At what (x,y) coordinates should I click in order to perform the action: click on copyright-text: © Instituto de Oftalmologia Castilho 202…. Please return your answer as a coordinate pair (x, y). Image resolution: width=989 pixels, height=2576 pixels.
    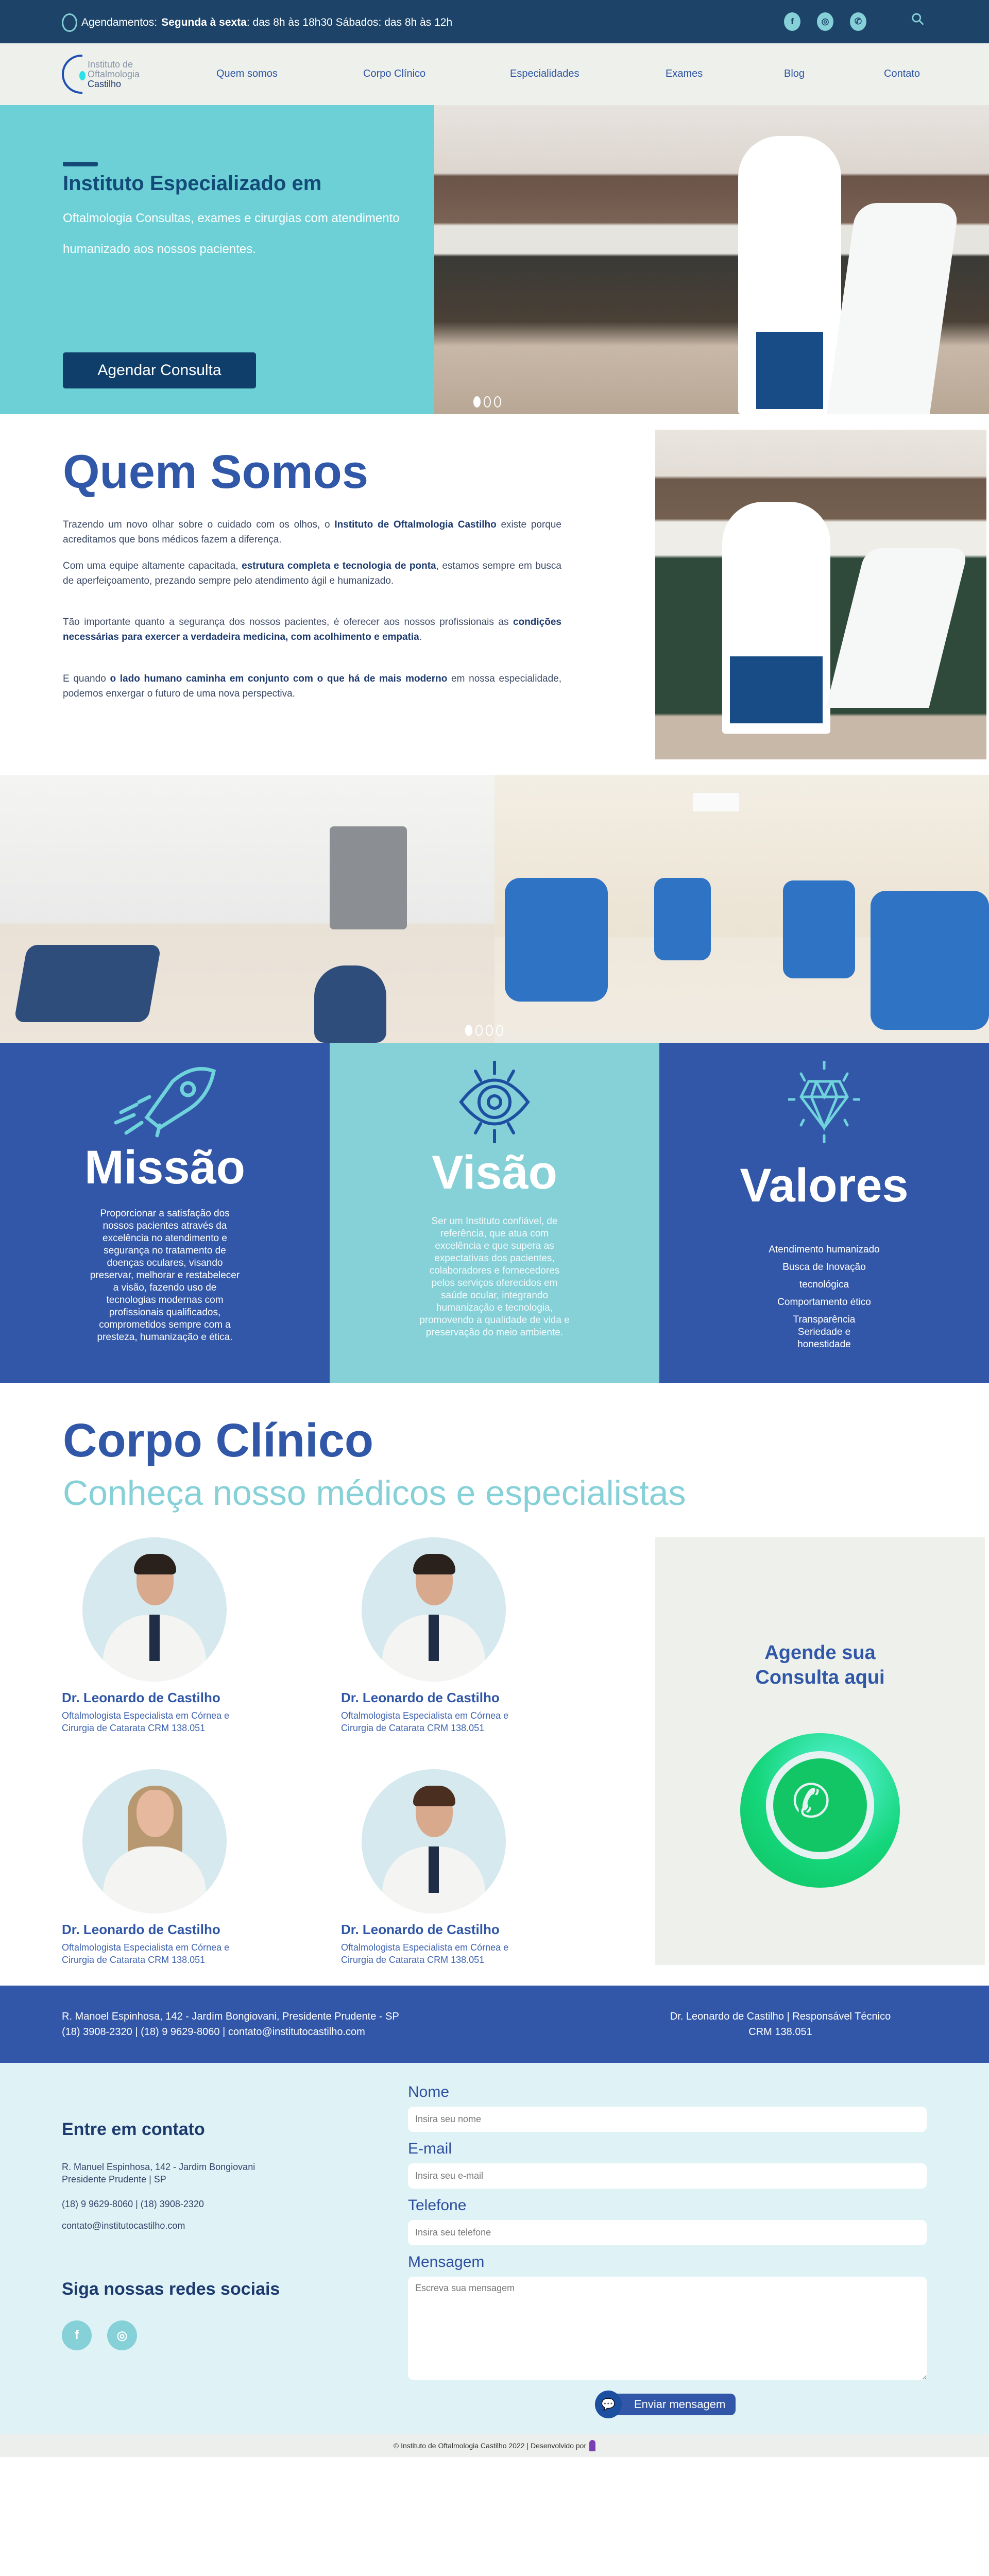
    Looking at the image, I should click on (490, 2445).